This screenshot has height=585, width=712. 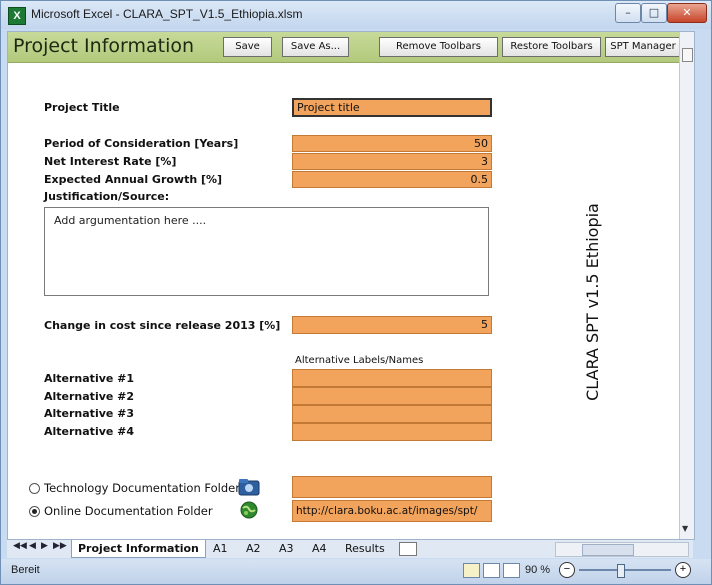 What do you see at coordinates (392, 414) in the screenshot?
I see `alternative-3-input` at bounding box center [392, 414].